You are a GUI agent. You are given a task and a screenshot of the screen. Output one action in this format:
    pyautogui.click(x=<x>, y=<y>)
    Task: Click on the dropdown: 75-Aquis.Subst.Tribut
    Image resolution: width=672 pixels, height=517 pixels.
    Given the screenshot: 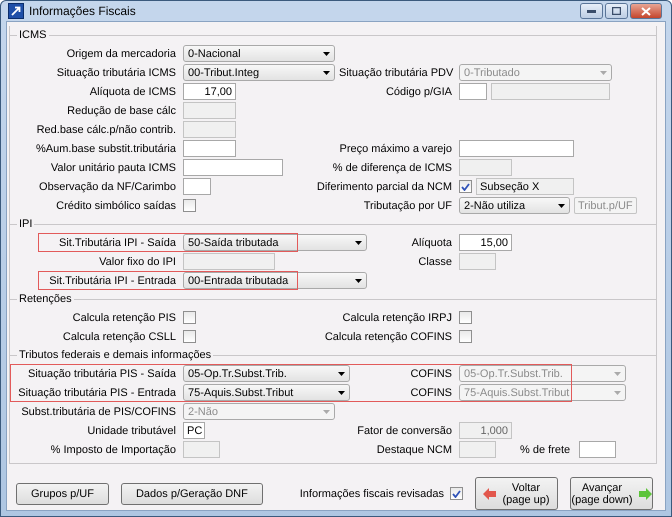 What is the action you would take?
    pyautogui.click(x=266, y=392)
    